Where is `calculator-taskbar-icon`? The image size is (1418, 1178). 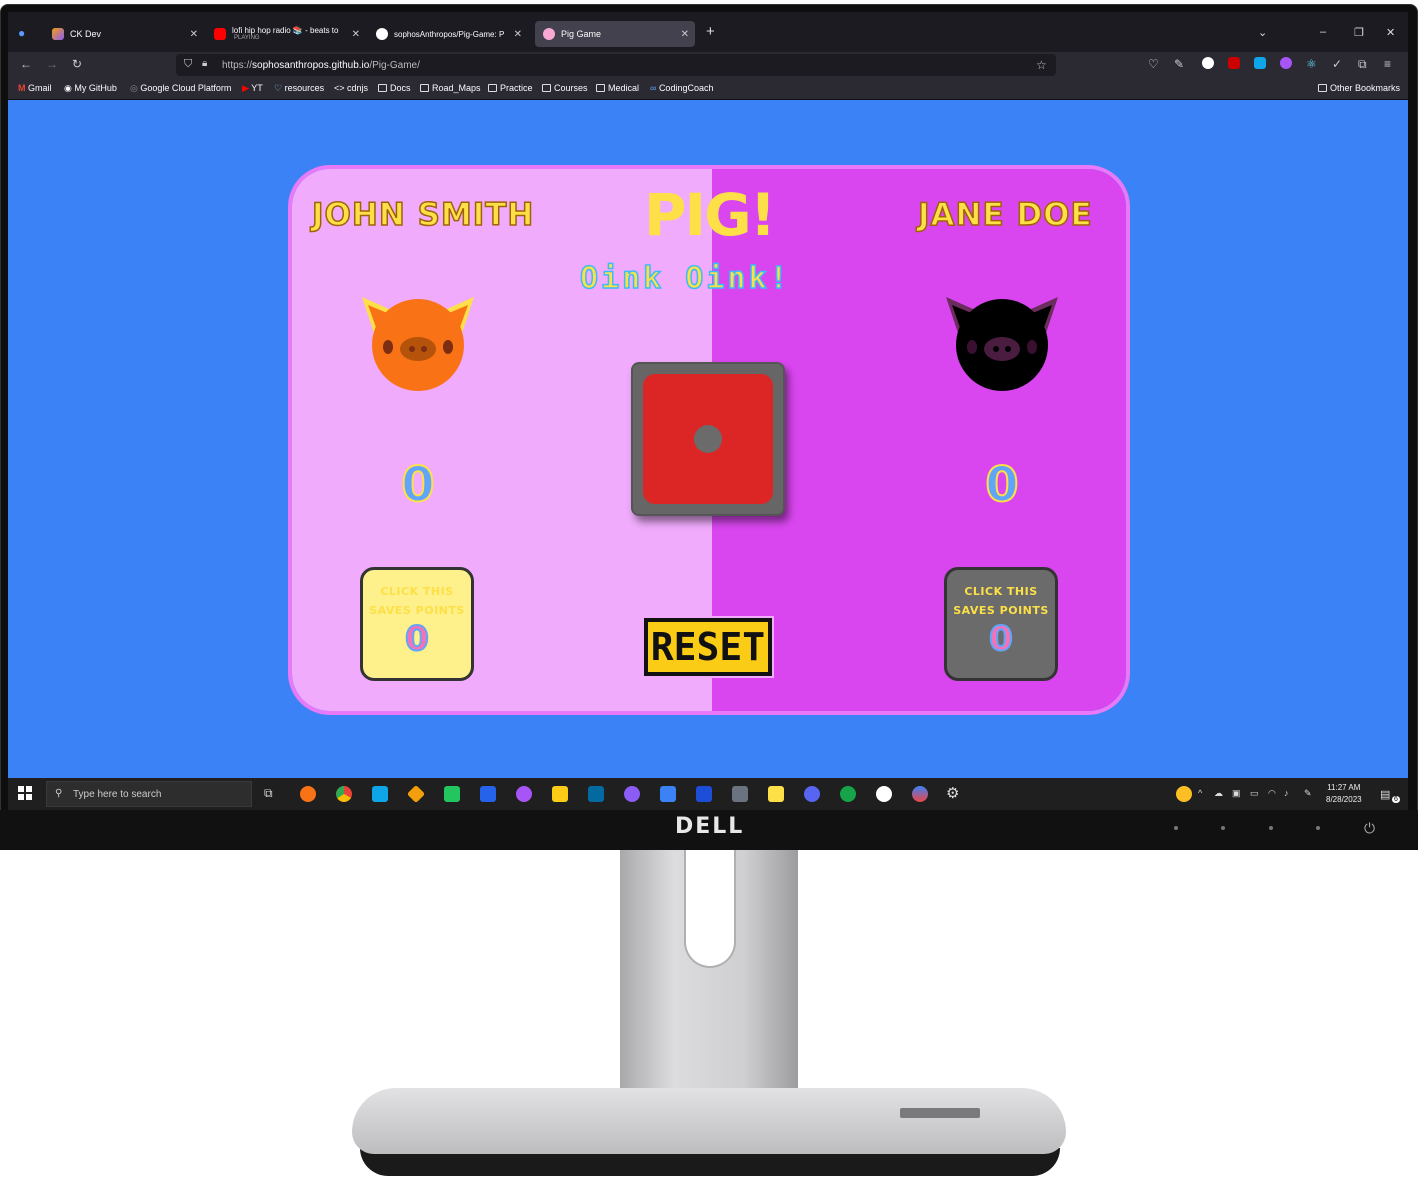 calculator-taskbar-icon is located at coordinates (740, 794).